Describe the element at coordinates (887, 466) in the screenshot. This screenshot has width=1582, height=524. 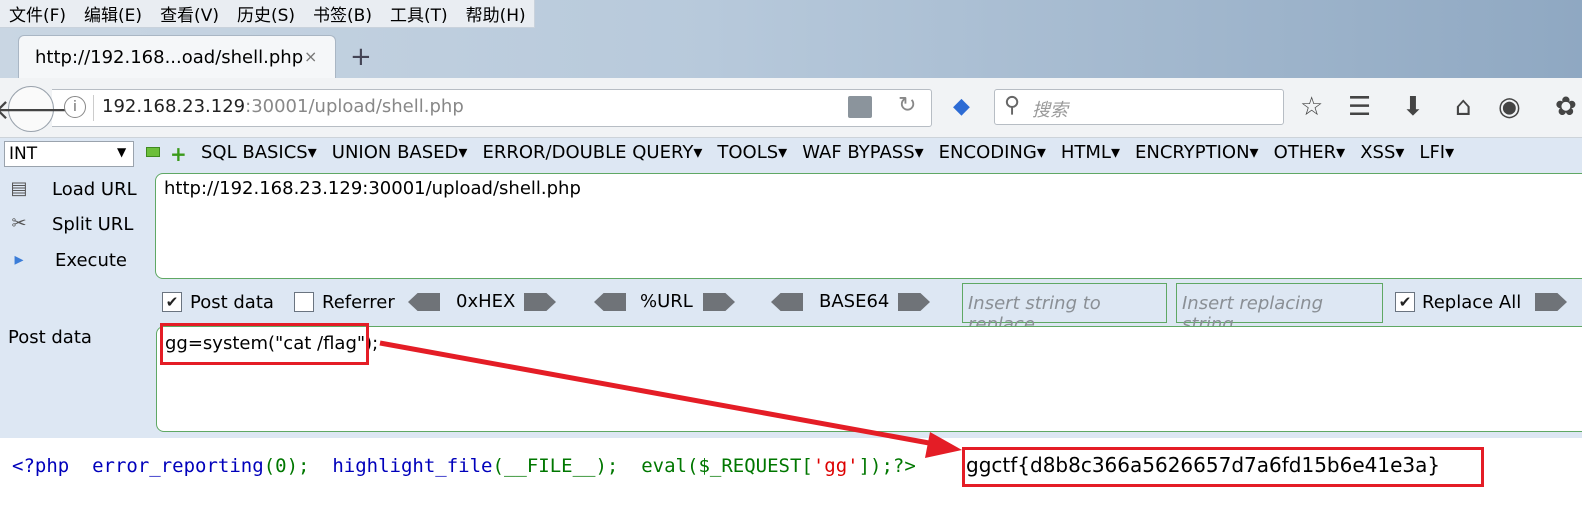
I see `code-eval-args-b: ]);?>` at that location.